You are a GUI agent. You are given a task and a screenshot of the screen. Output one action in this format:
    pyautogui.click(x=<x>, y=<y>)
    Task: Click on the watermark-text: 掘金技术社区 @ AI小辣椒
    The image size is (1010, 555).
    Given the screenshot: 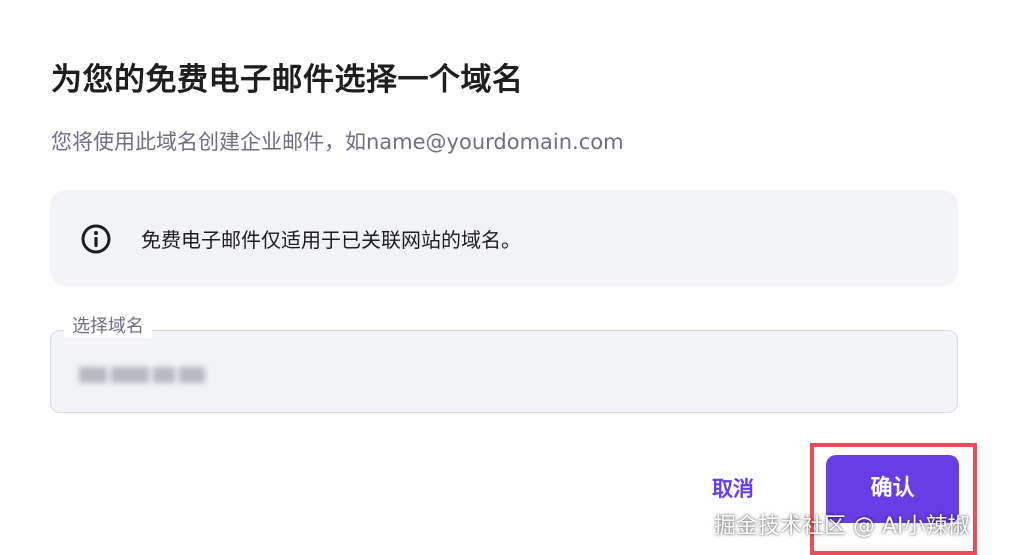 What is the action you would take?
    pyautogui.click(x=842, y=526)
    